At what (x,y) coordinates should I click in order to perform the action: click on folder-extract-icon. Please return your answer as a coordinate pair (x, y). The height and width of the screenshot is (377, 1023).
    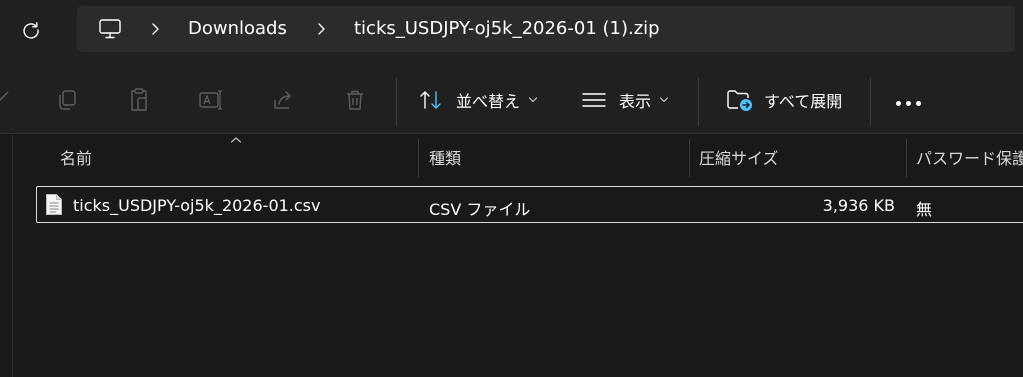
    Looking at the image, I should click on (739, 100).